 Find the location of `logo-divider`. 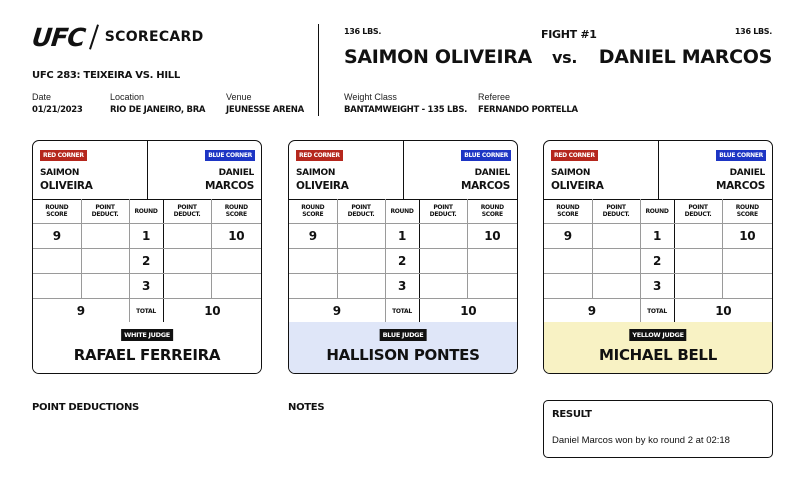

logo-divider is located at coordinates (93, 37).